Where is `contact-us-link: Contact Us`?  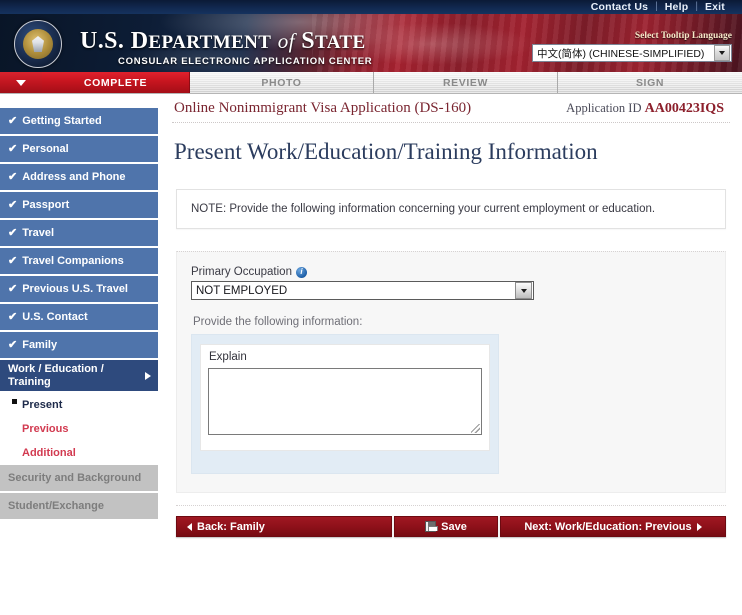
contact-us-link: Contact Us is located at coordinates (619, 7).